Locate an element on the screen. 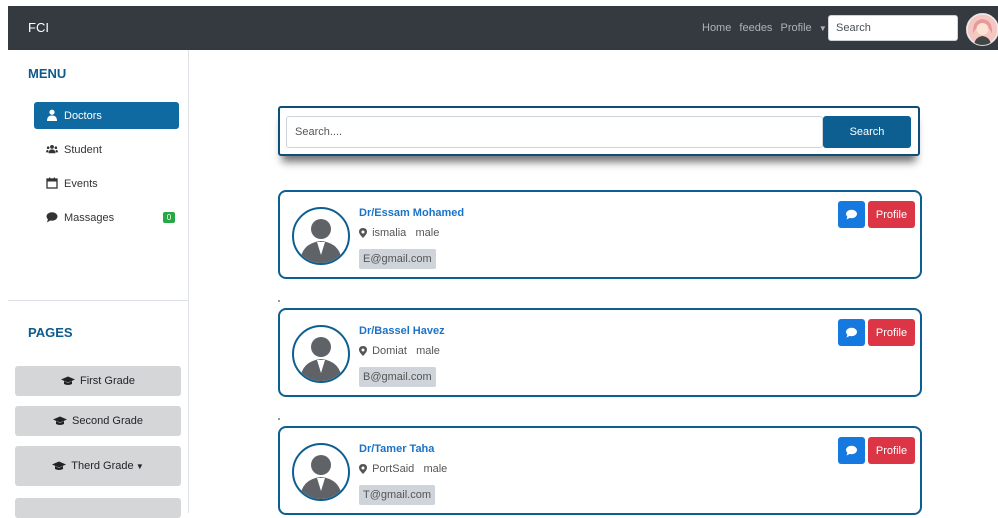  sidebar-item-massages: Massages 0 is located at coordinates (106, 217).